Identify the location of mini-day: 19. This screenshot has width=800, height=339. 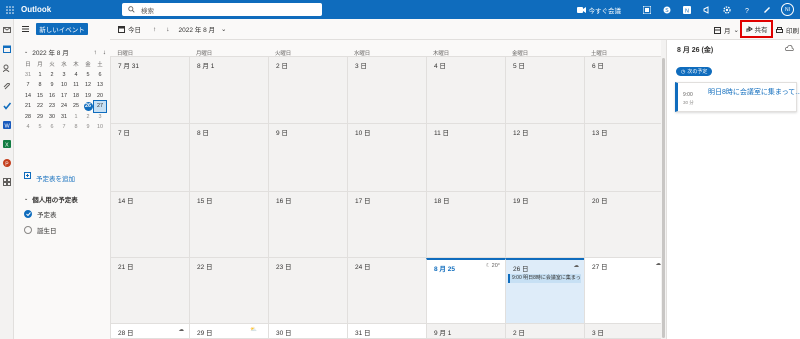
(88, 96).